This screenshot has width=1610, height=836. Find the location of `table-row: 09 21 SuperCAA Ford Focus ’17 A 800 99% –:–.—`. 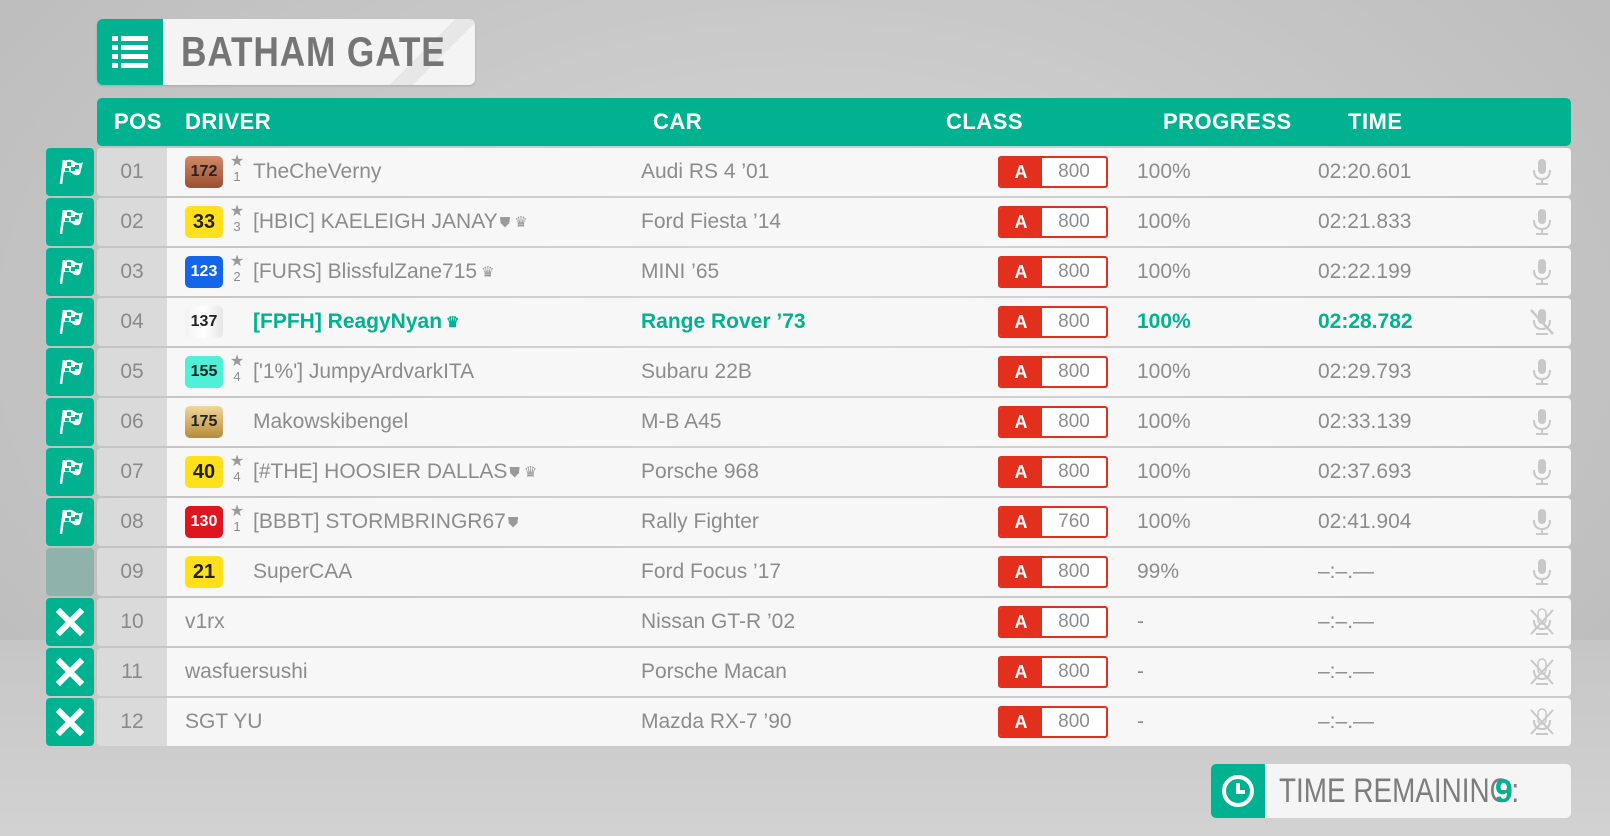

table-row: 09 21 SuperCAA Ford Focus ’17 A 800 99% –:–.— is located at coordinates (808, 572).